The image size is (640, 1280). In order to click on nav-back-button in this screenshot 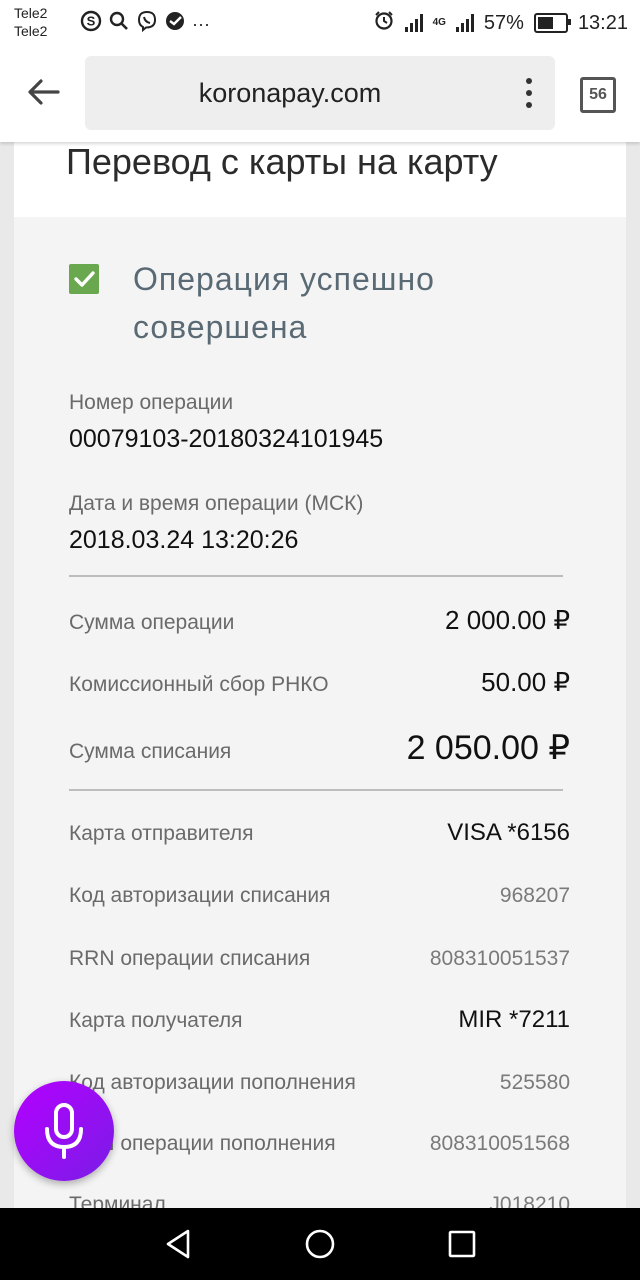, I will do `click(178, 1244)`.